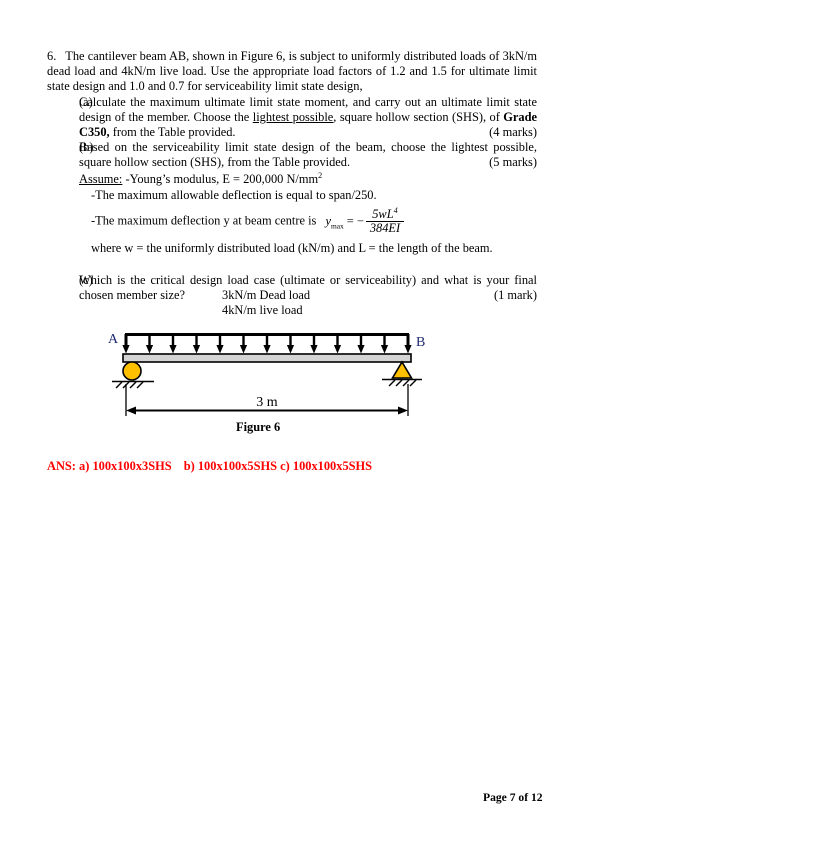 This screenshot has height=842, width=819. Describe the element at coordinates (420, 342) in the screenshot. I see `beam-label-b: B` at that location.